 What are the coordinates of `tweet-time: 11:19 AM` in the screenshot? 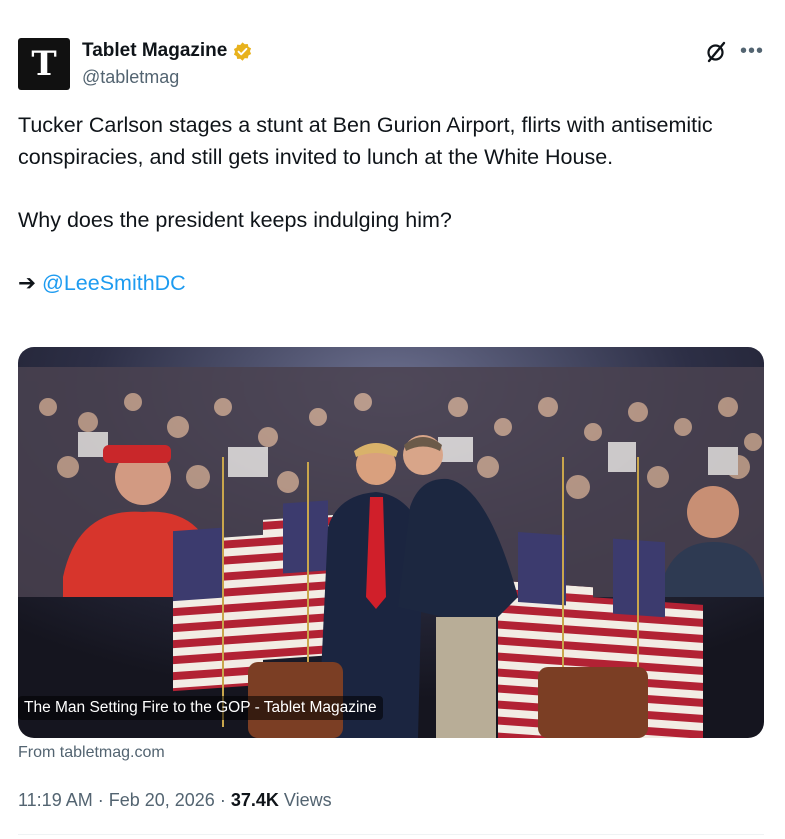 It's located at (55, 800).